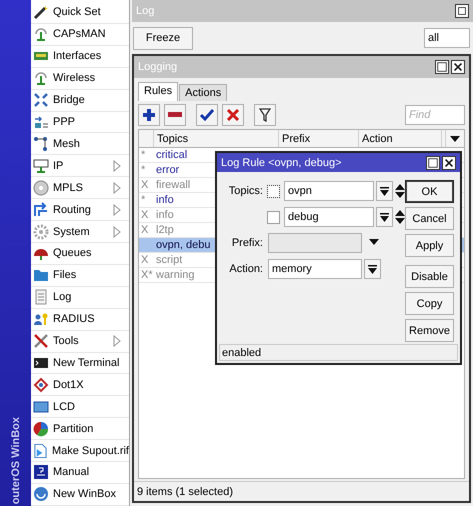 Image resolution: width=473 pixels, height=506 pixels. I want to click on filter-field: all, so click(447, 38).